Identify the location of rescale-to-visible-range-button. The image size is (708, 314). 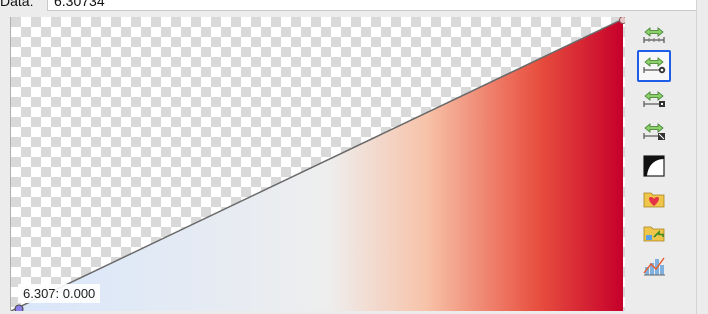
(654, 100).